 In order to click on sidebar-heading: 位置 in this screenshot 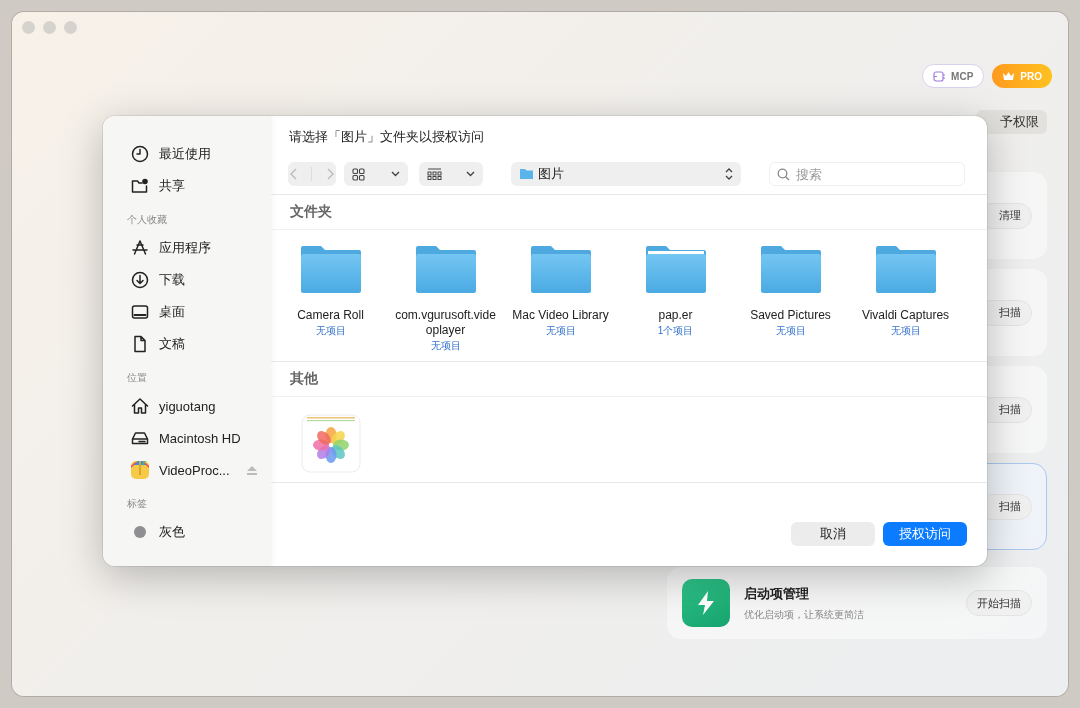, I will do `click(137, 377)`.